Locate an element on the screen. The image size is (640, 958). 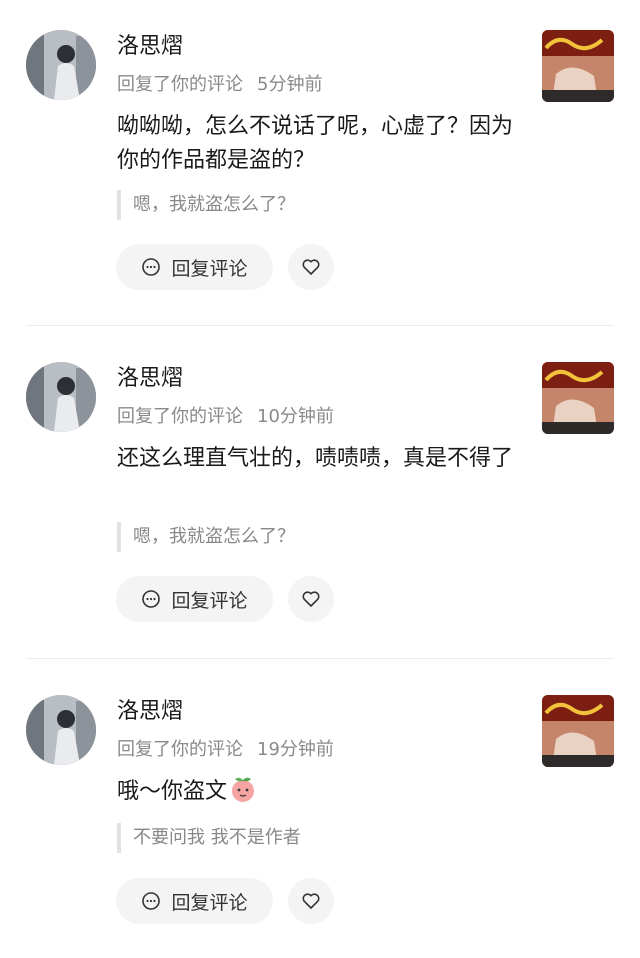
reply-text: 哦～你盗文 is located at coordinates (172, 791).